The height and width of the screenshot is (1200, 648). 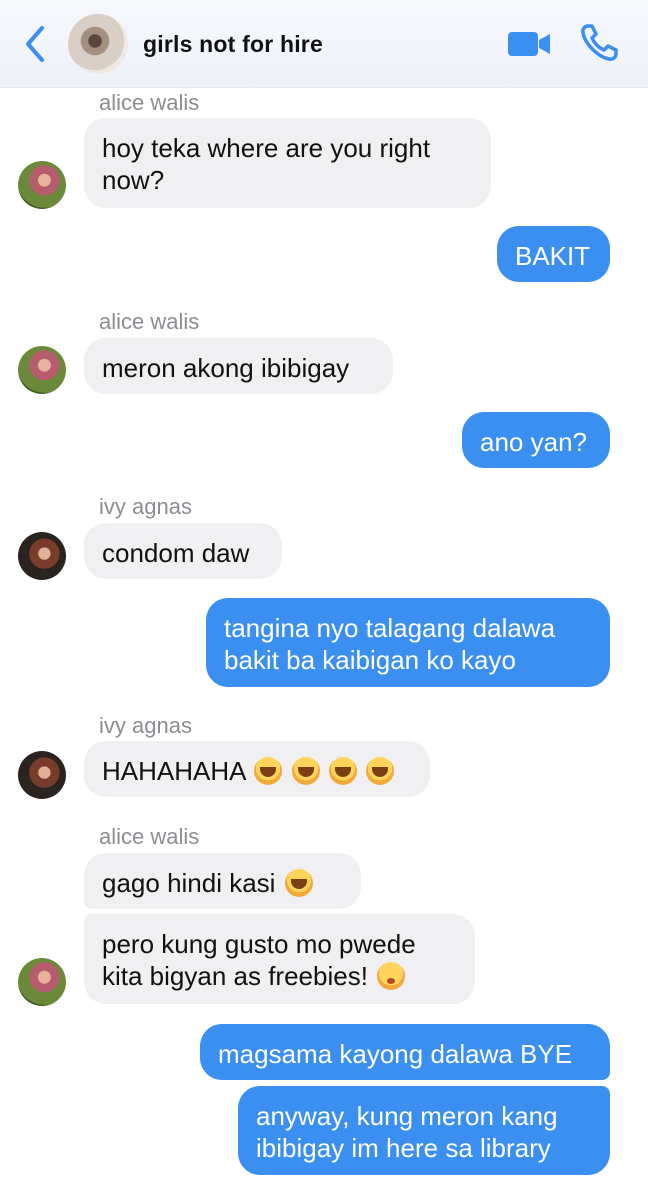 I want to click on chat-header: girls not for hire, so click(x=324, y=44).